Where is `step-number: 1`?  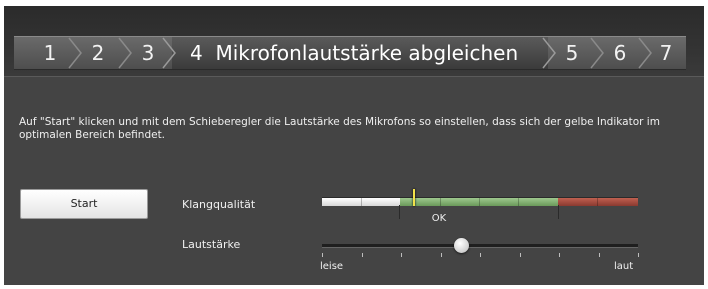 step-number: 1 is located at coordinates (50, 53).